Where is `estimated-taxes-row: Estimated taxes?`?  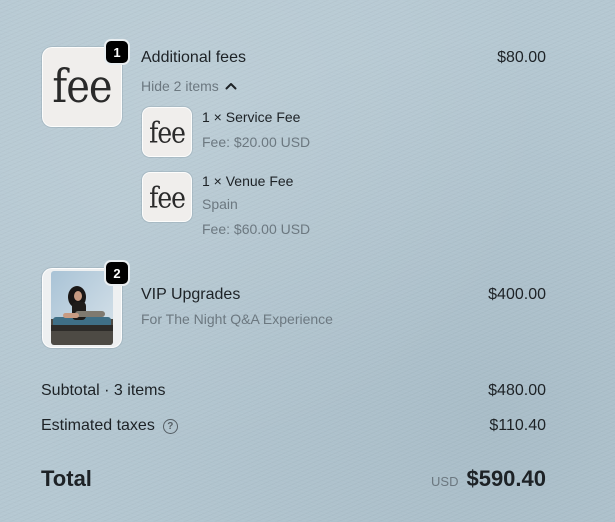
estimated-taxes-row: Estimated taxes? is located at coordinates (109, 426).